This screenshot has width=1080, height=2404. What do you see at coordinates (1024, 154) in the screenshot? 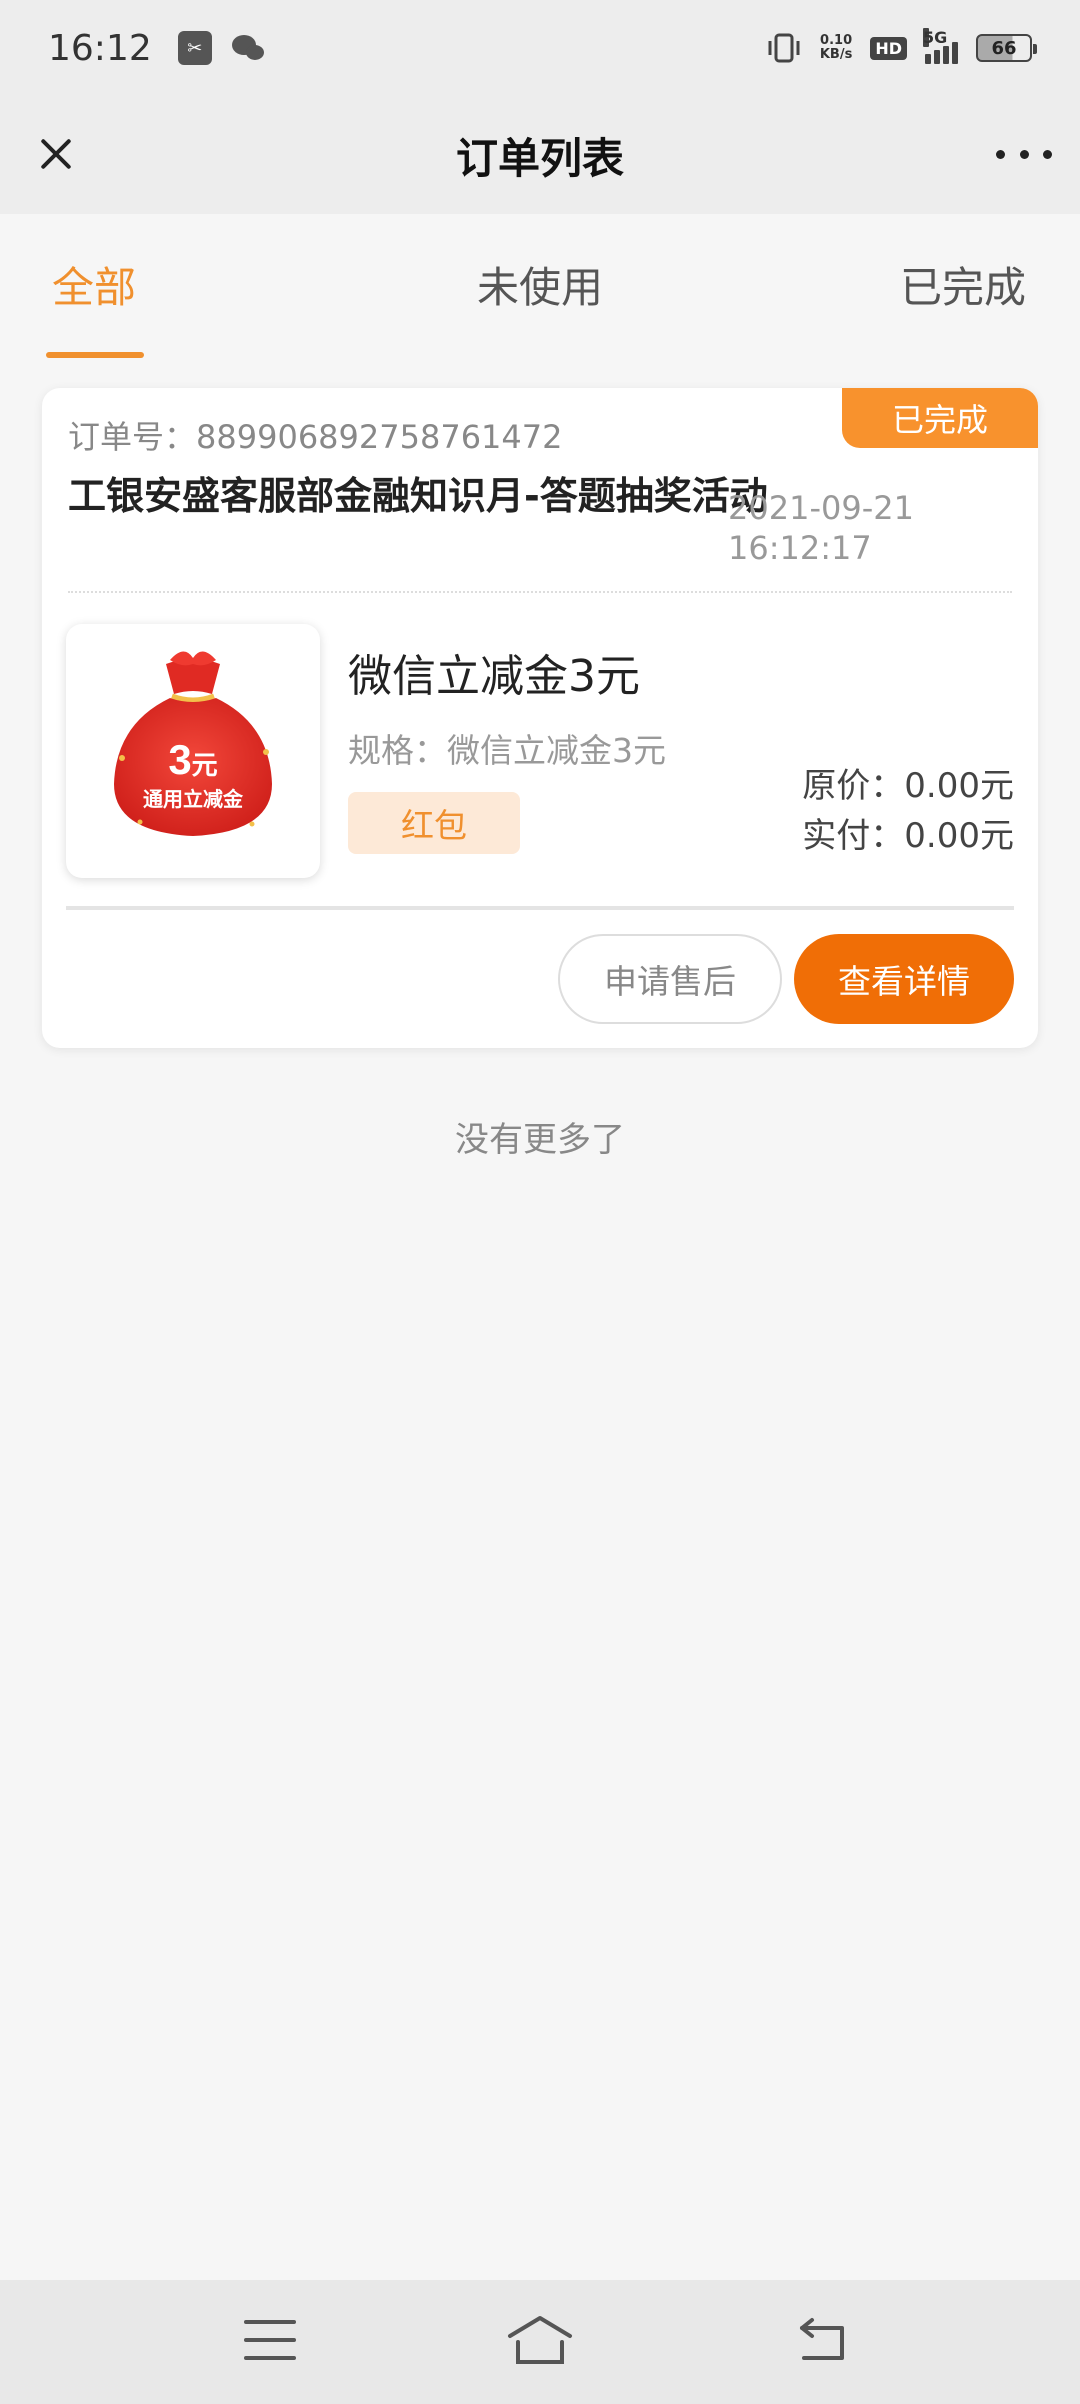
I see `more-icon` at bounding box center [1024, 154].